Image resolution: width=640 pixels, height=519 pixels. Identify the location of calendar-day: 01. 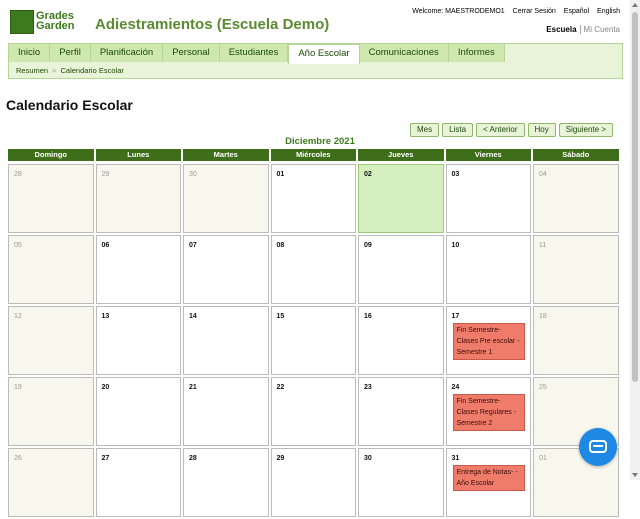
(313, 198).